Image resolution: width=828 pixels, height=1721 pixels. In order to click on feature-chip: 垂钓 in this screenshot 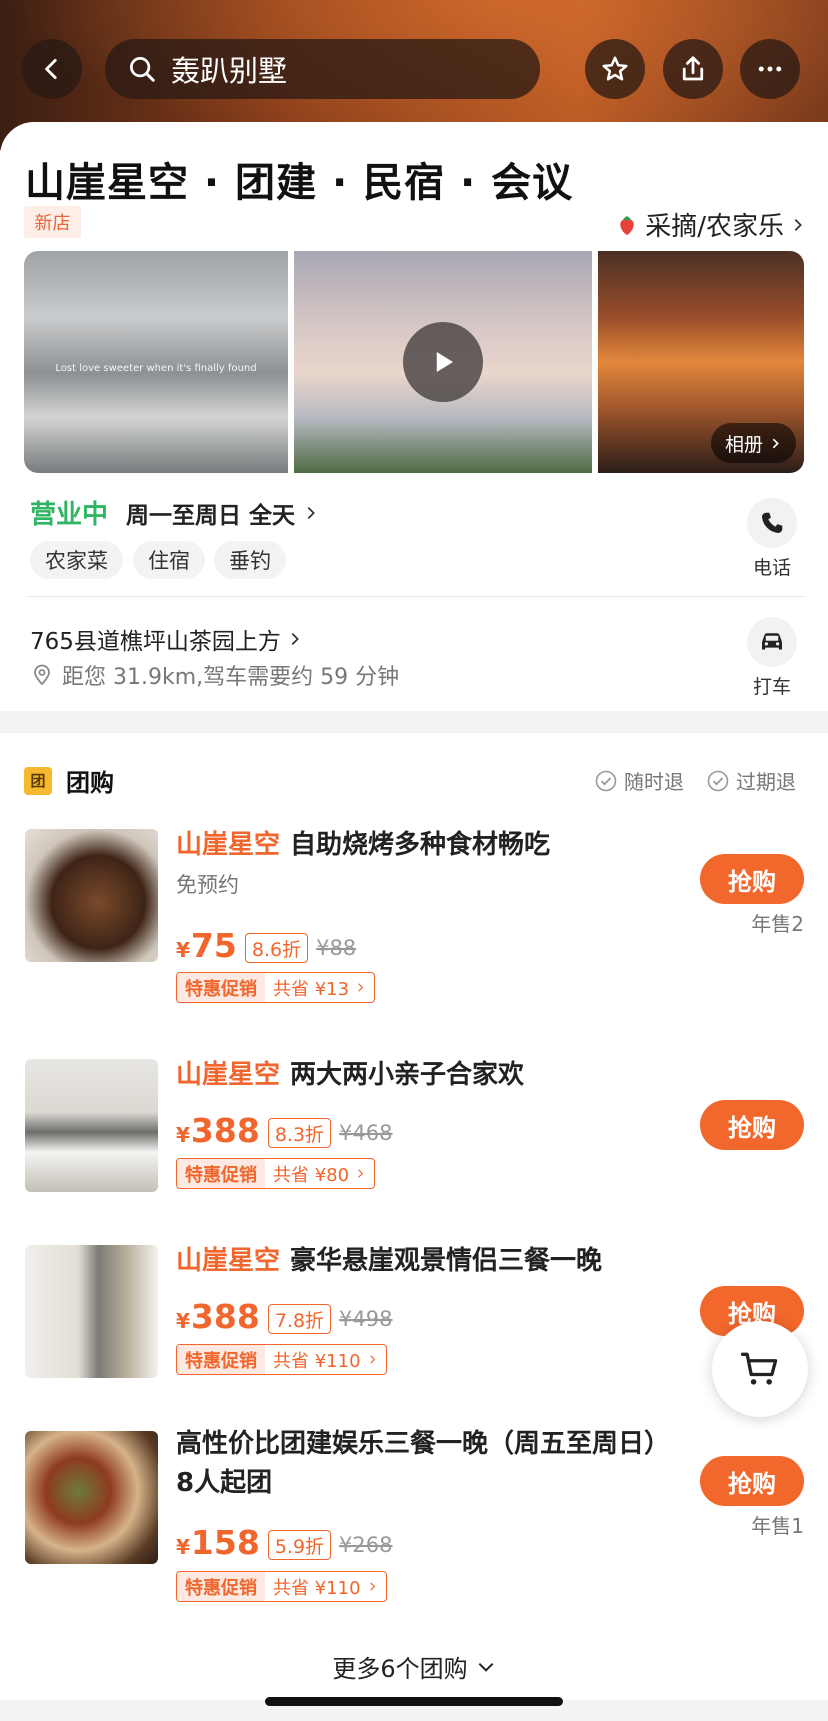, I will do `click(250, 560)`.